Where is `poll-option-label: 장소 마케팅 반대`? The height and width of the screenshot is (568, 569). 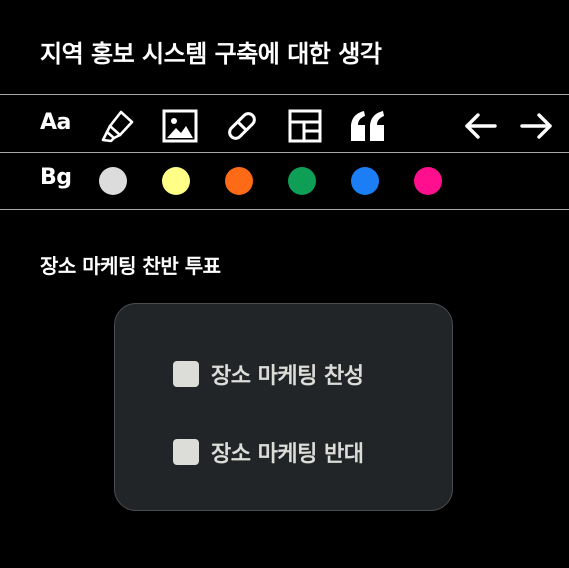
poll-option-label: 장소 마케팅 반대 is located at coordinates (287, 454).